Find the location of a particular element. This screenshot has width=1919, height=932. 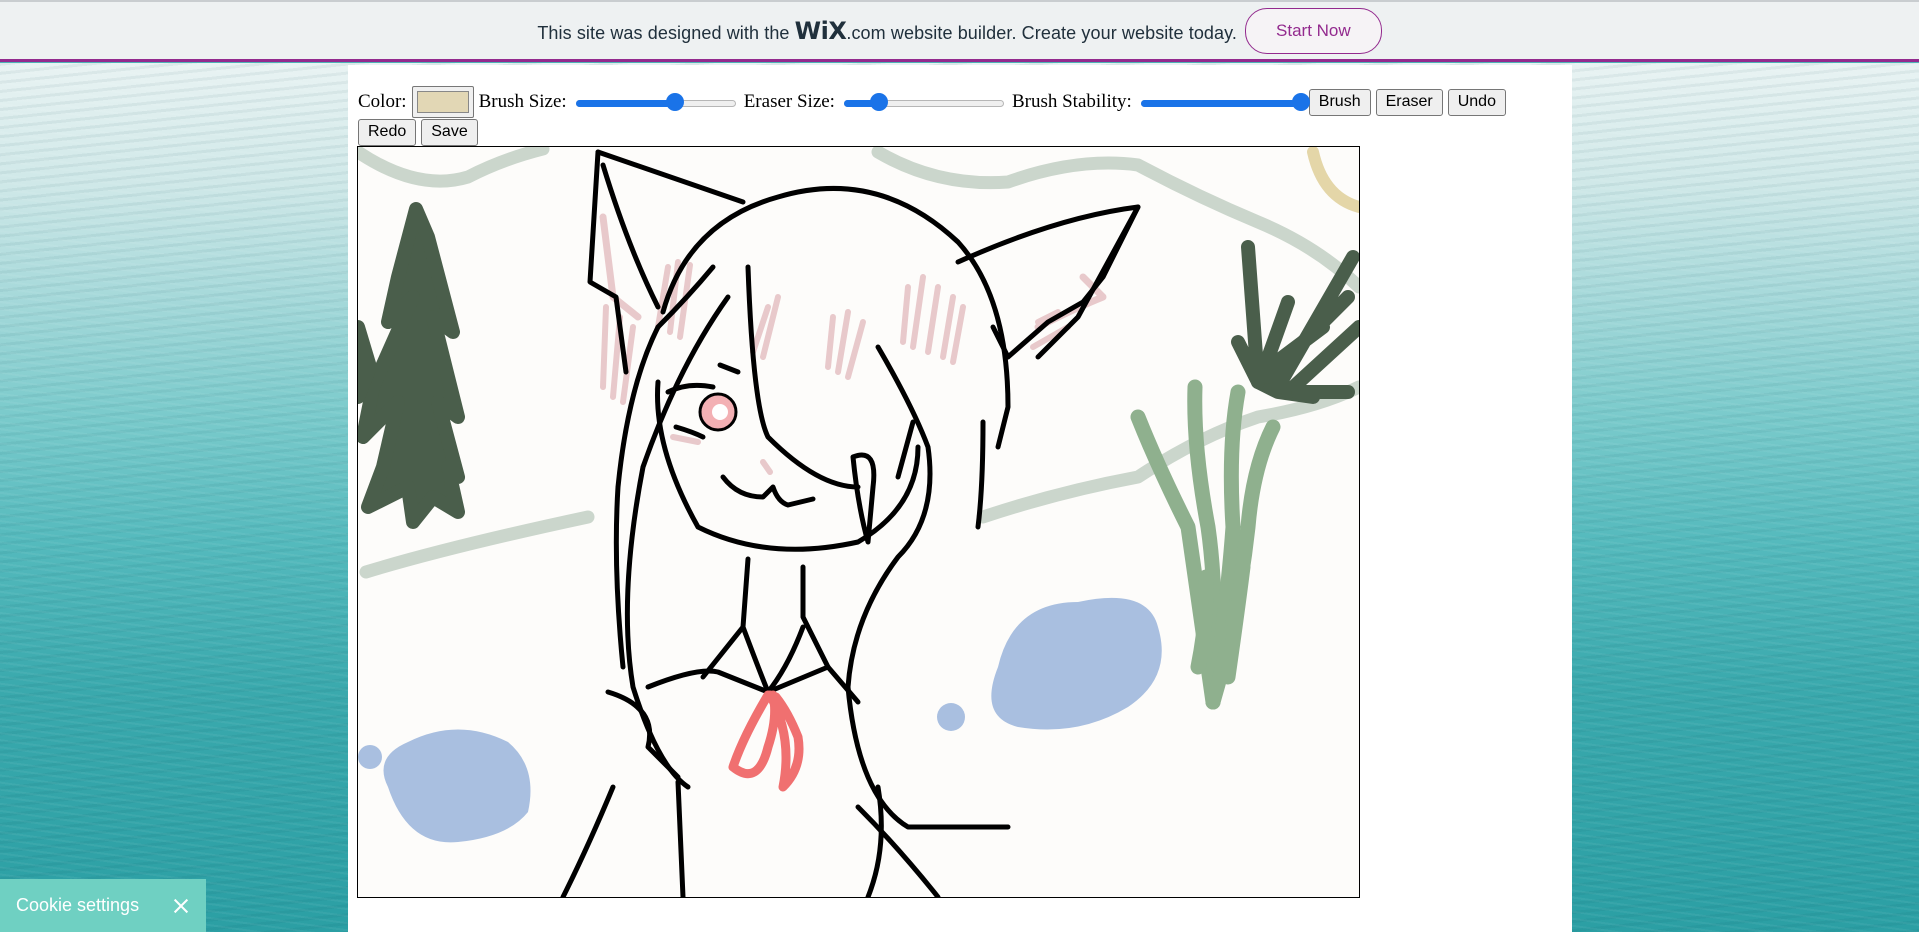

eraser-size-slider is located at coordinates (923, 102).